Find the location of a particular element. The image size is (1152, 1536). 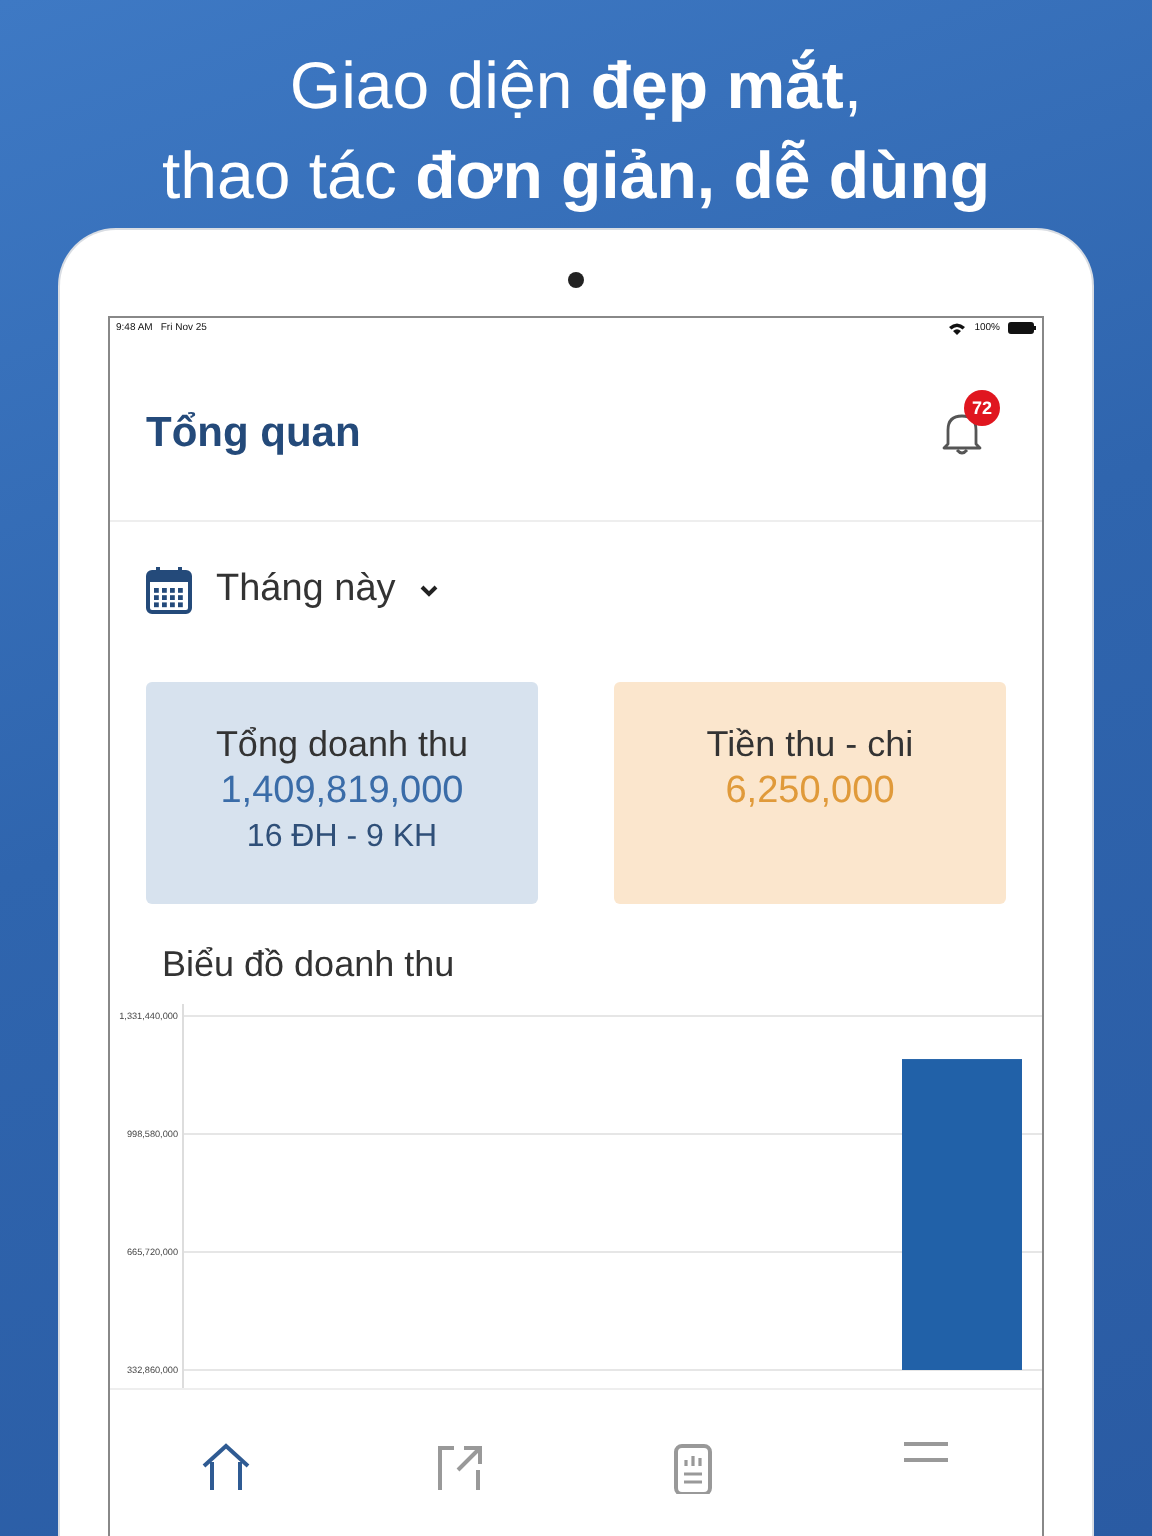

home-icon is located at coordinates (226, 1468).